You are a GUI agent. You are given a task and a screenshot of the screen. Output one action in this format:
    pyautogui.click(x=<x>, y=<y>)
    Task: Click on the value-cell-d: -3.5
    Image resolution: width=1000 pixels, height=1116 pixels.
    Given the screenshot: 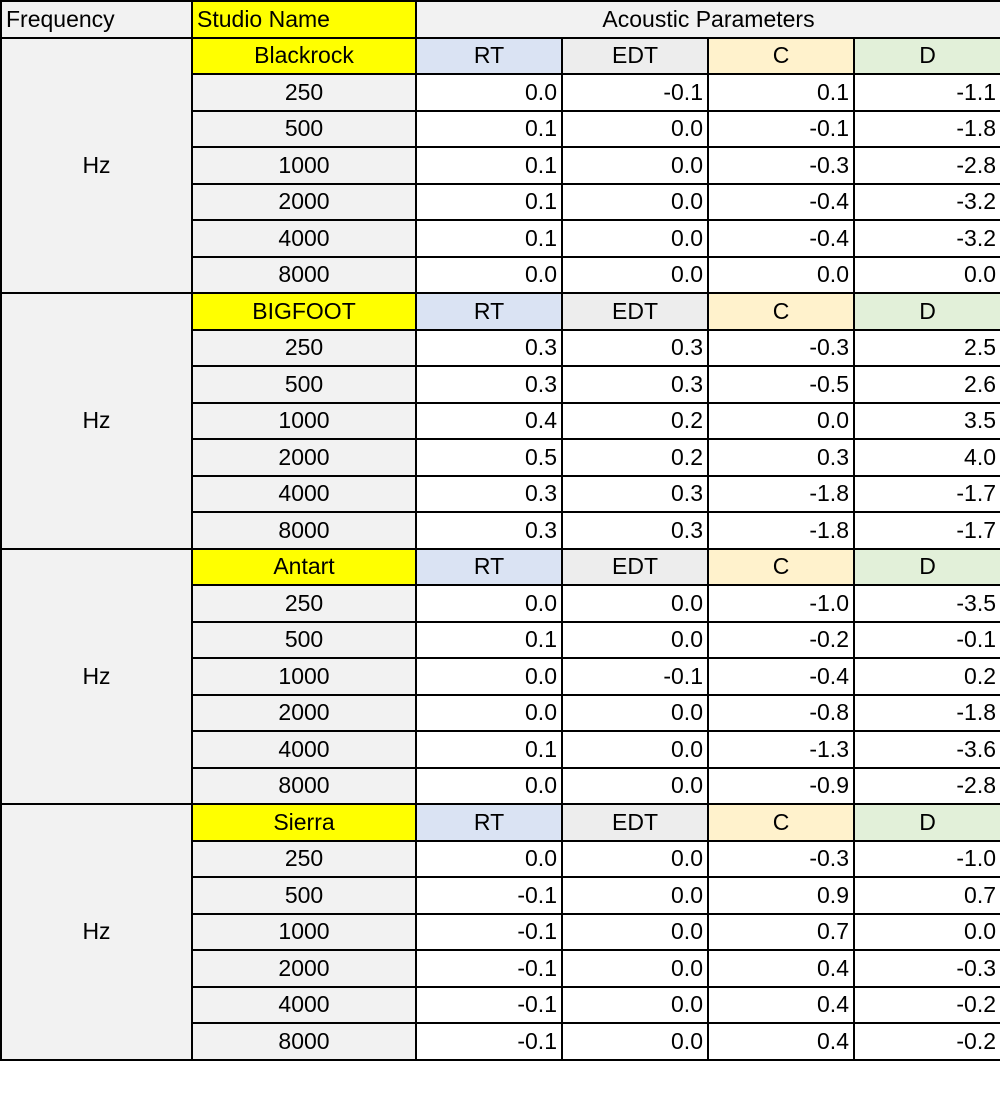 What is the action you would take?
    pyautogui.click(x=926, y=603)
    